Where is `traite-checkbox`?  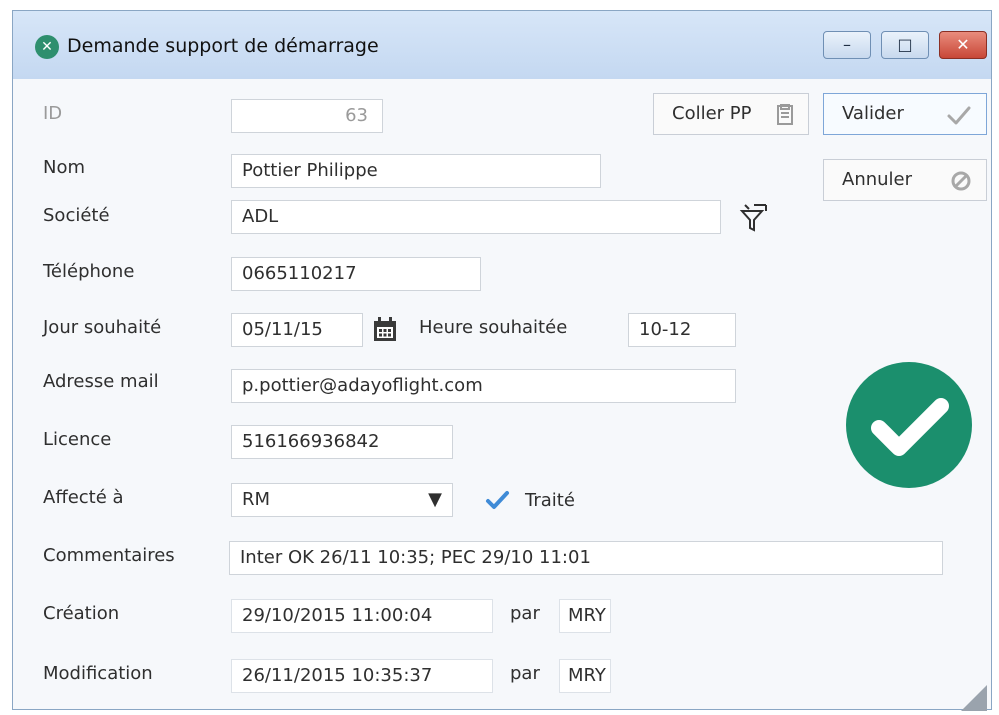 traite-checkbox is located at coordinates (497, 500).